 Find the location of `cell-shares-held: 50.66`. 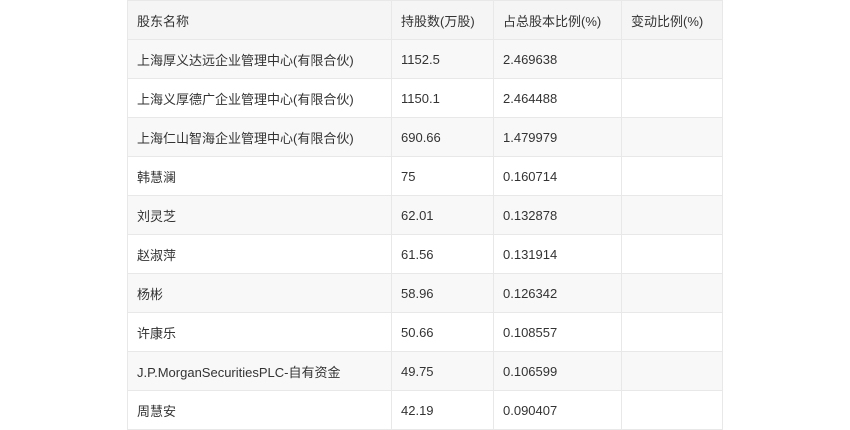

cell-shares-held: 50.66 is located at coordinates (442, 332).